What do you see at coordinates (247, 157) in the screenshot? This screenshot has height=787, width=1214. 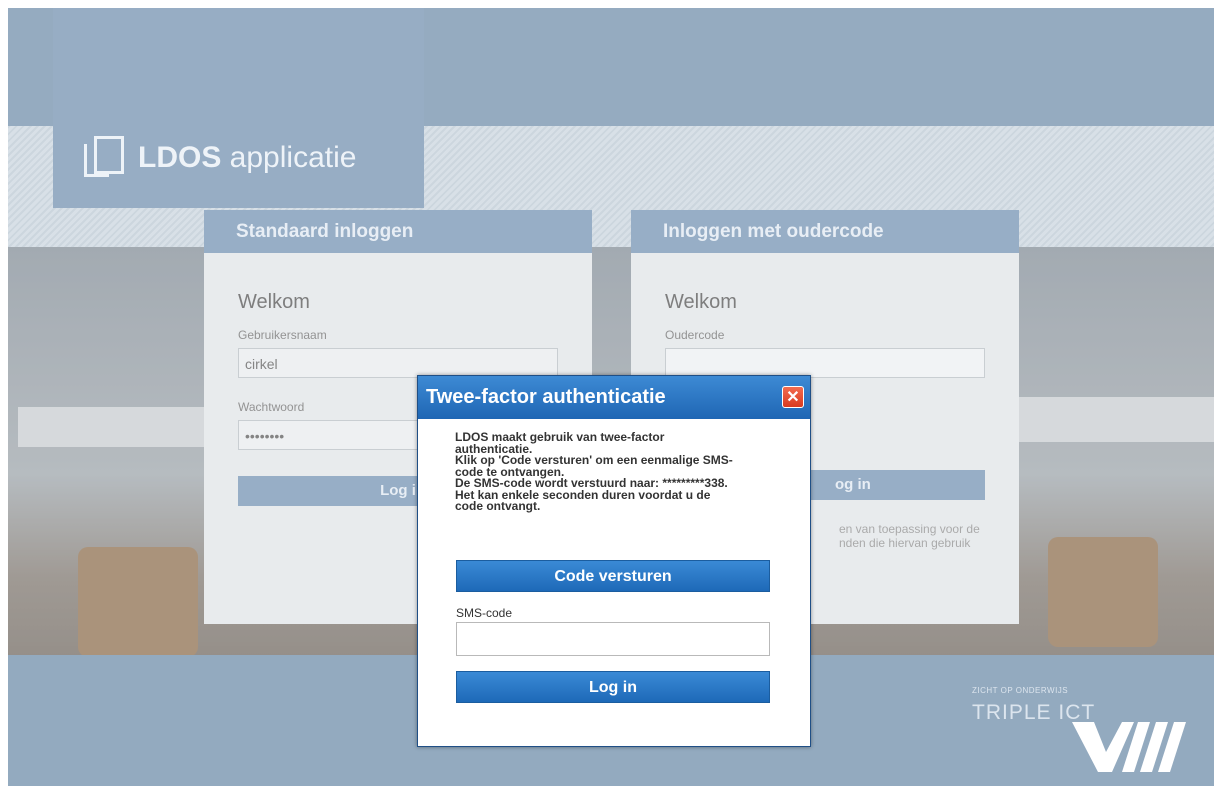 I see `app-title: LDOS applicatie` at bounding box center [247, 157].